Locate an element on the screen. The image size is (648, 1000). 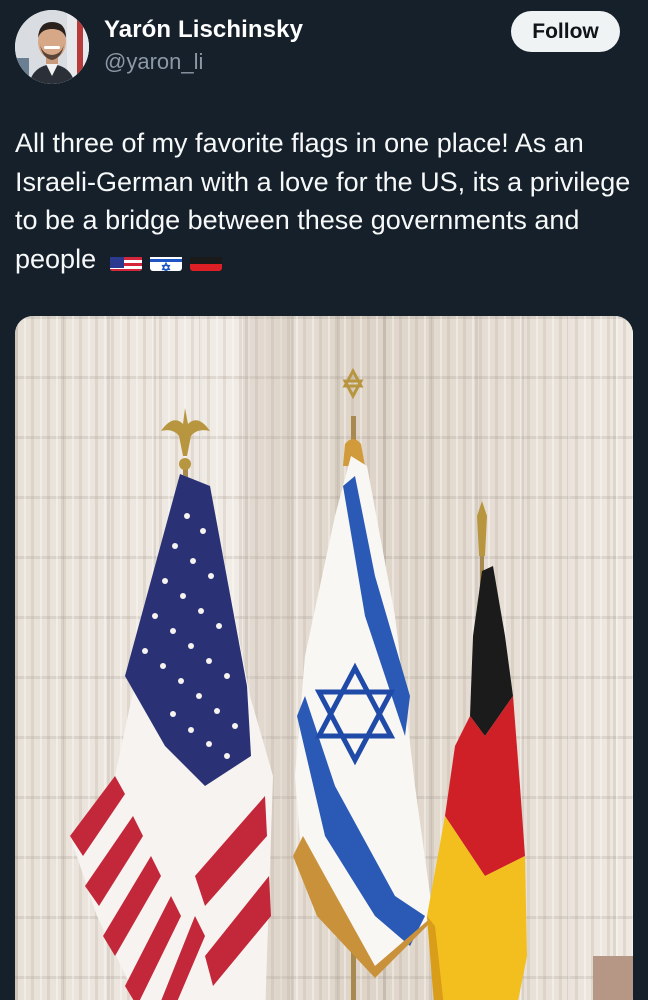
author-avatar is located at coordinates (52, 47).